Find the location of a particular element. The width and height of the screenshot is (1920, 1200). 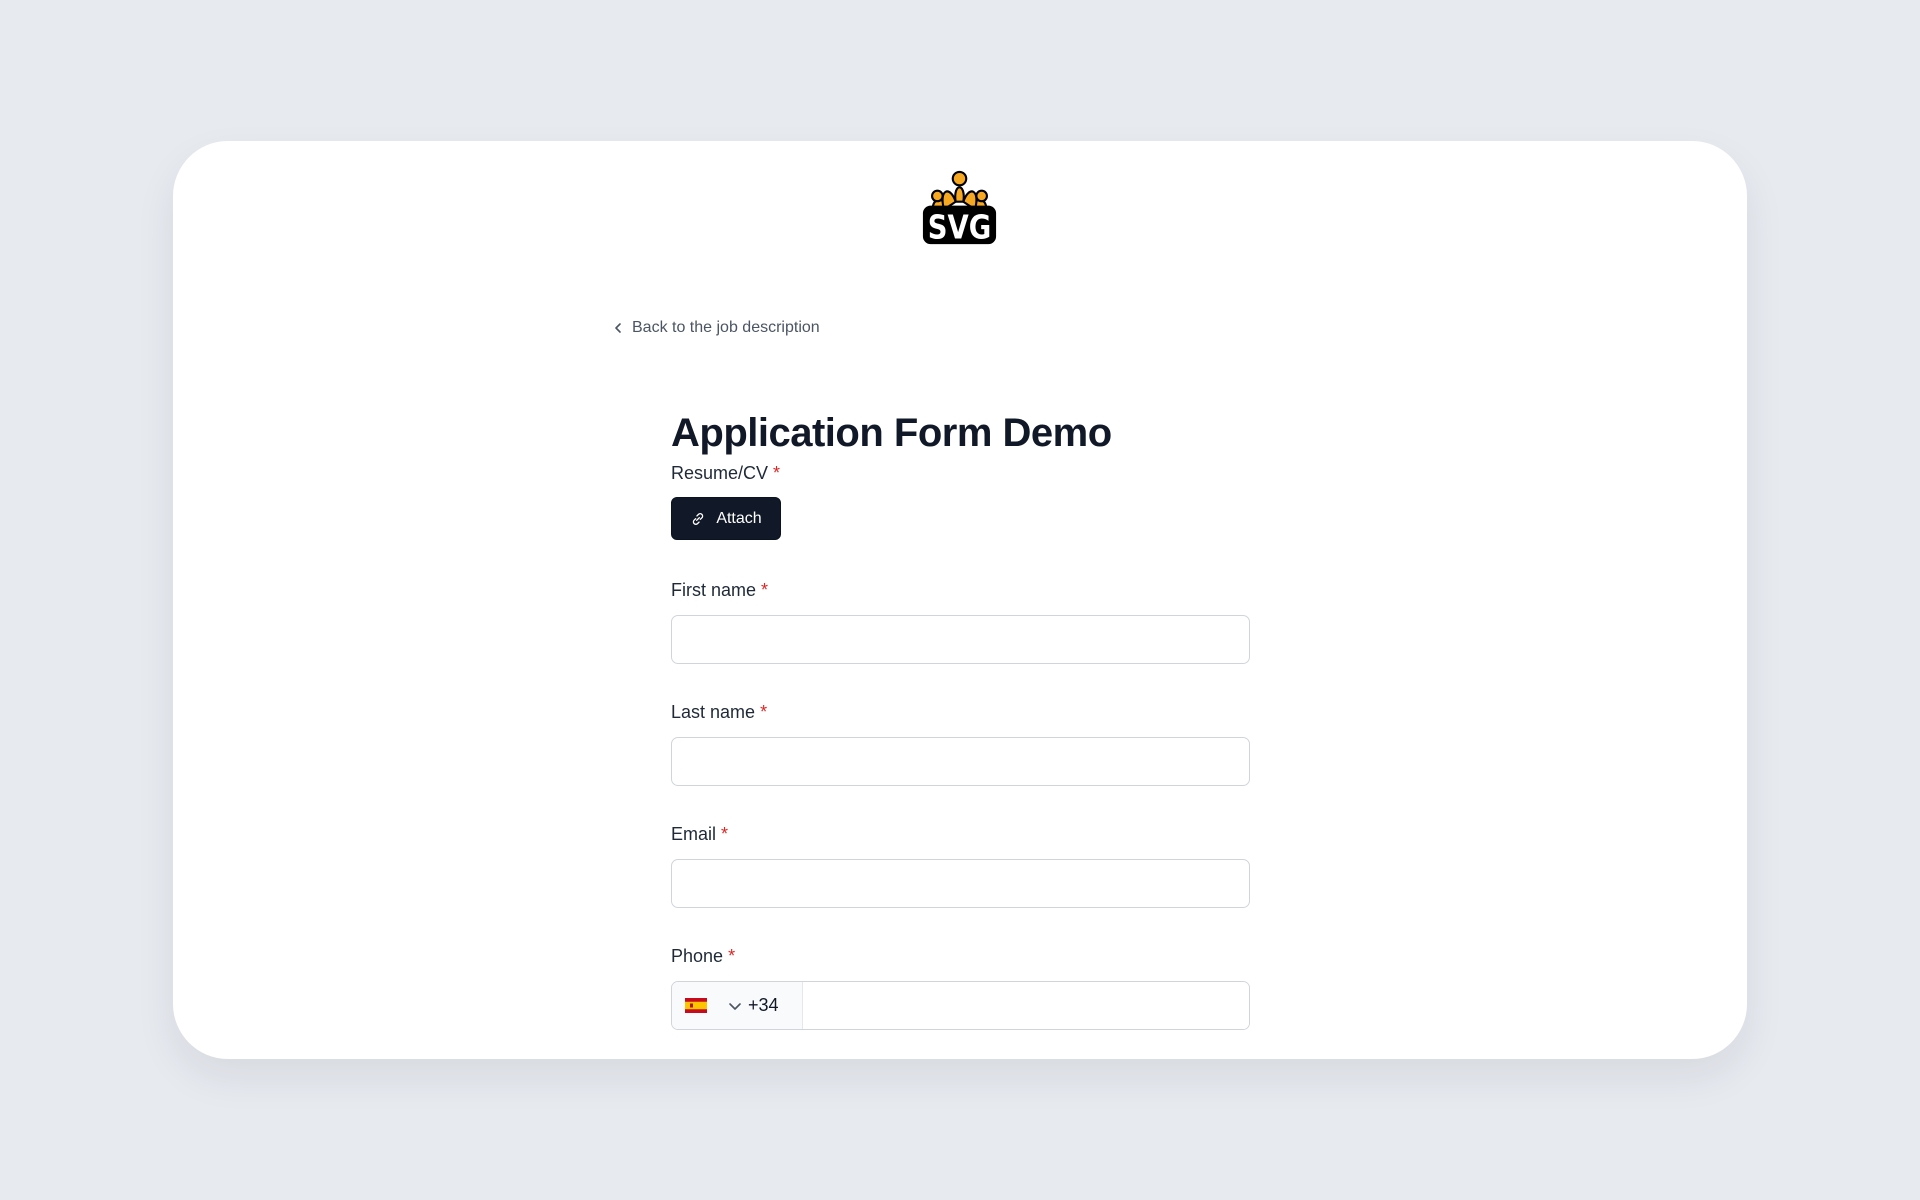

last-name-input is located at coordinates (960, 761).